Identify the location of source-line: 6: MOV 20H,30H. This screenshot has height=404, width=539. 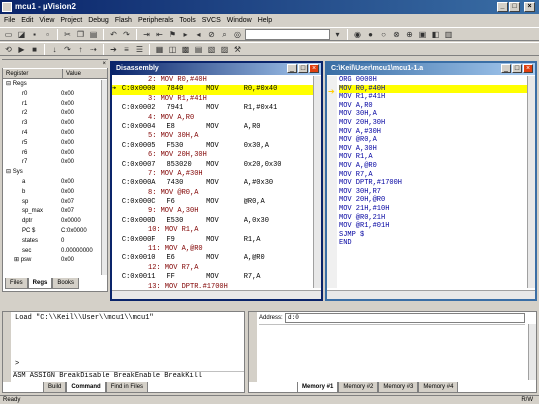
(212, 155).